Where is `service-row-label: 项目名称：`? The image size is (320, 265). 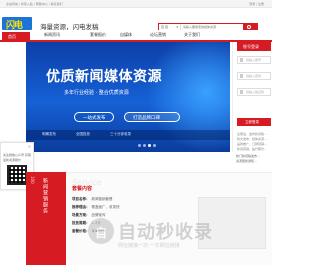
service-row-label: 项目名称： is located at coordinates (81, 199).